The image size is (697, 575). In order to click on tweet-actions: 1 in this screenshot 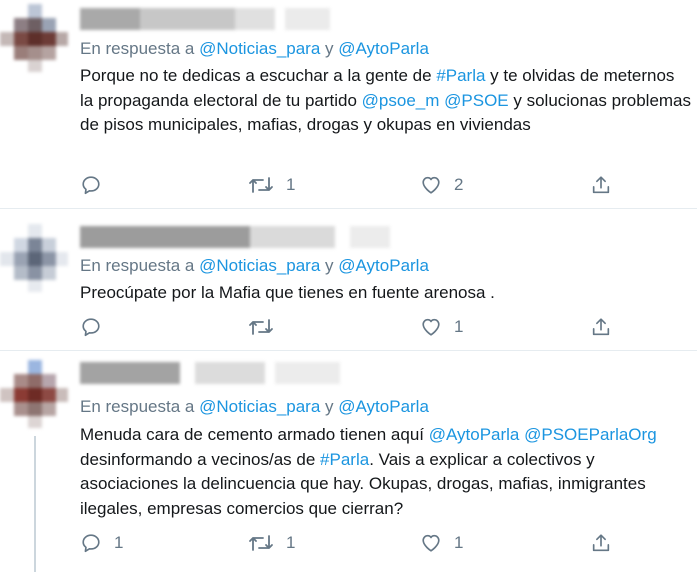, I will do `click(350, 328)`.